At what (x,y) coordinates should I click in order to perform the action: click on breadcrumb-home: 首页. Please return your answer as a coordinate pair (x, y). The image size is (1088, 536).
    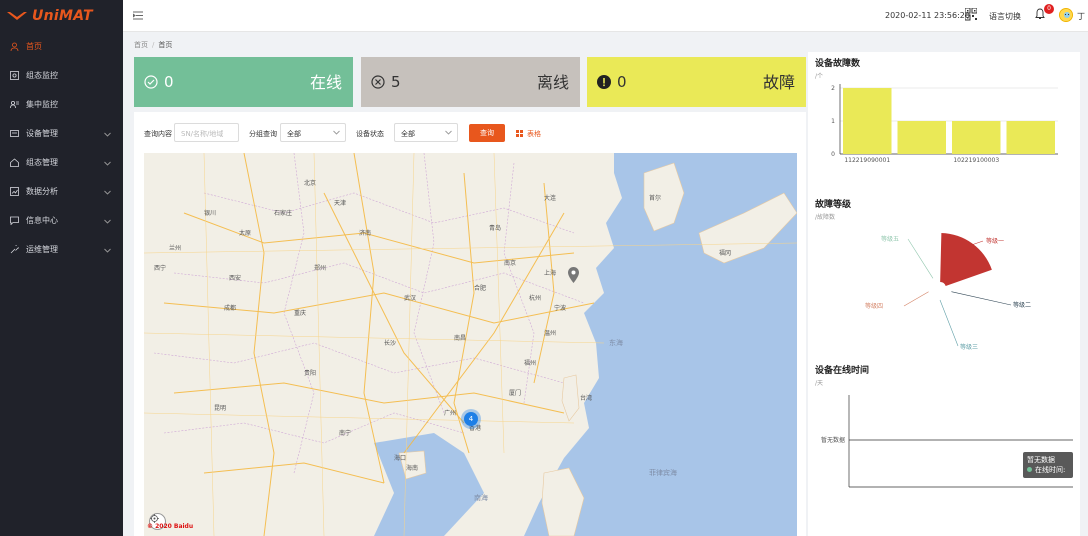
    Looking at the image, I should click on (141, 45).